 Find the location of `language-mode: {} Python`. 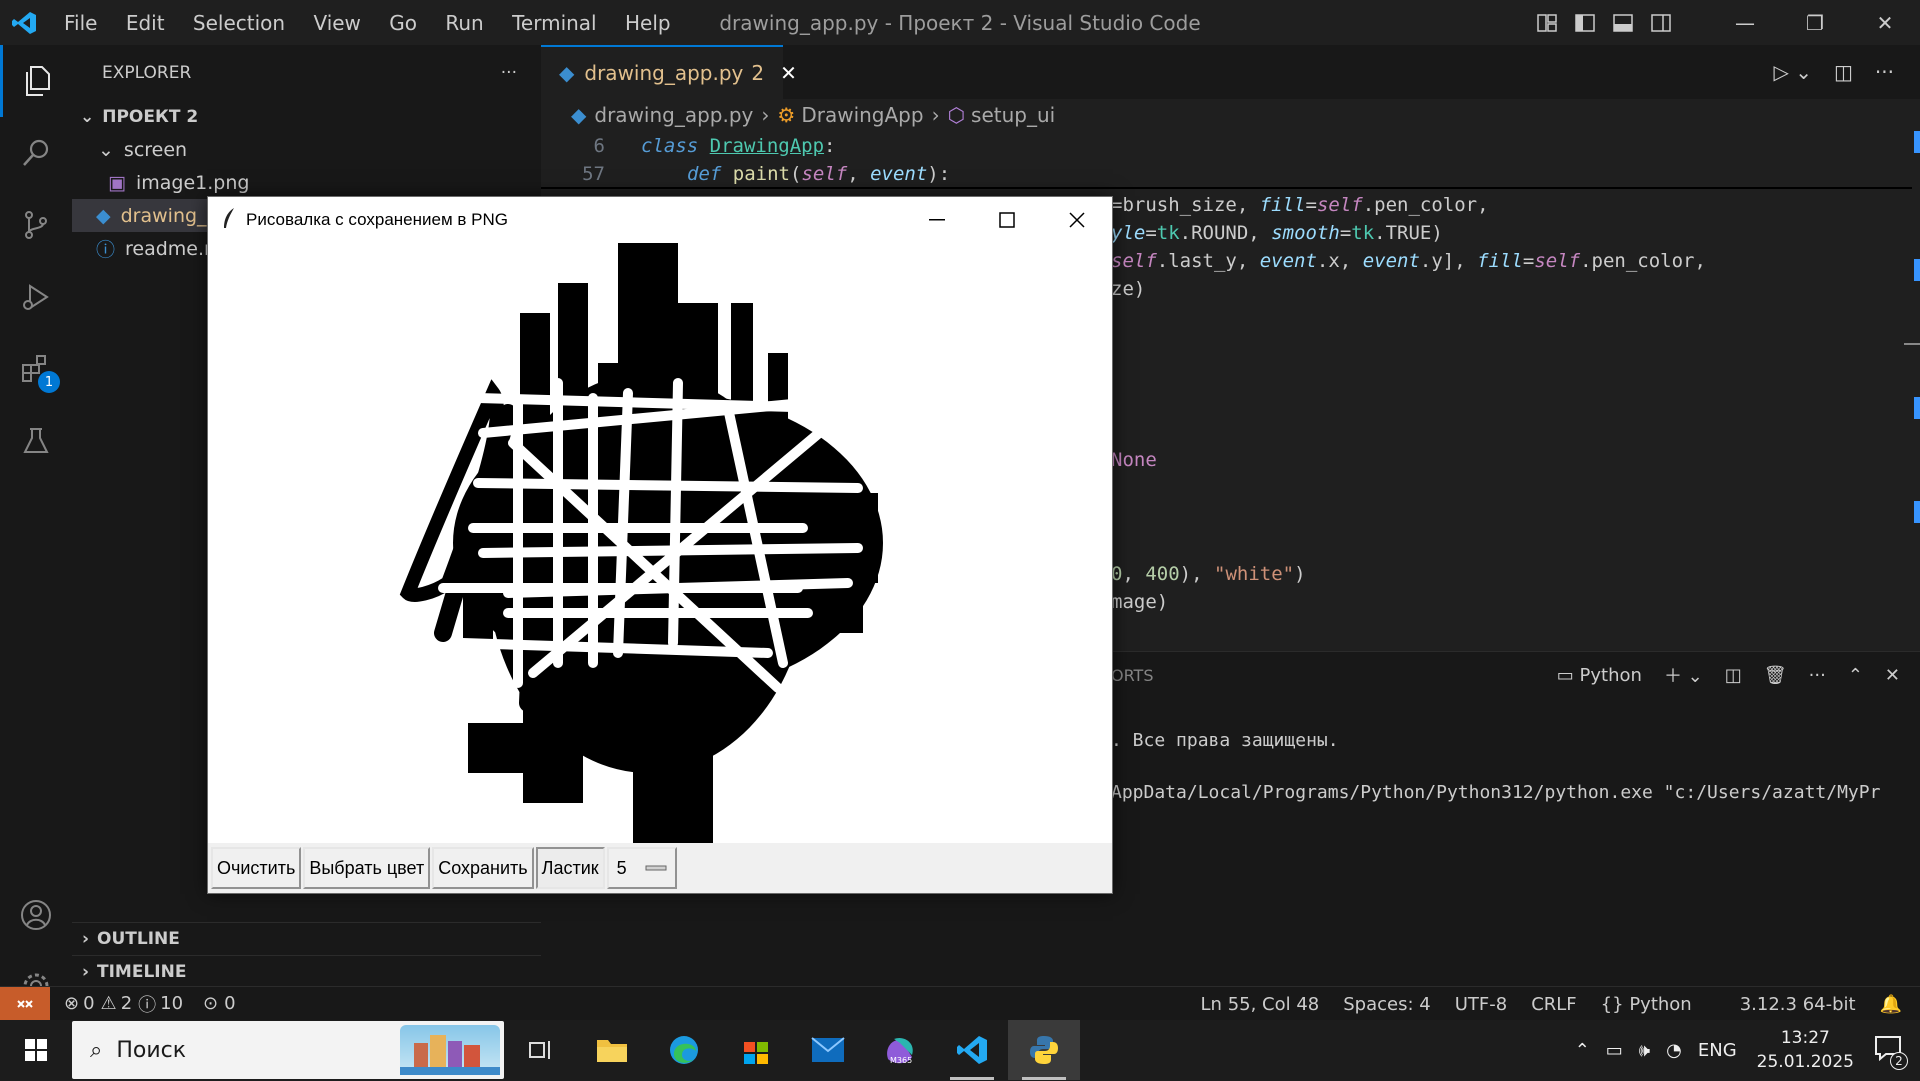

language-mode: {} Python is located at coordinates (1658, 1004).